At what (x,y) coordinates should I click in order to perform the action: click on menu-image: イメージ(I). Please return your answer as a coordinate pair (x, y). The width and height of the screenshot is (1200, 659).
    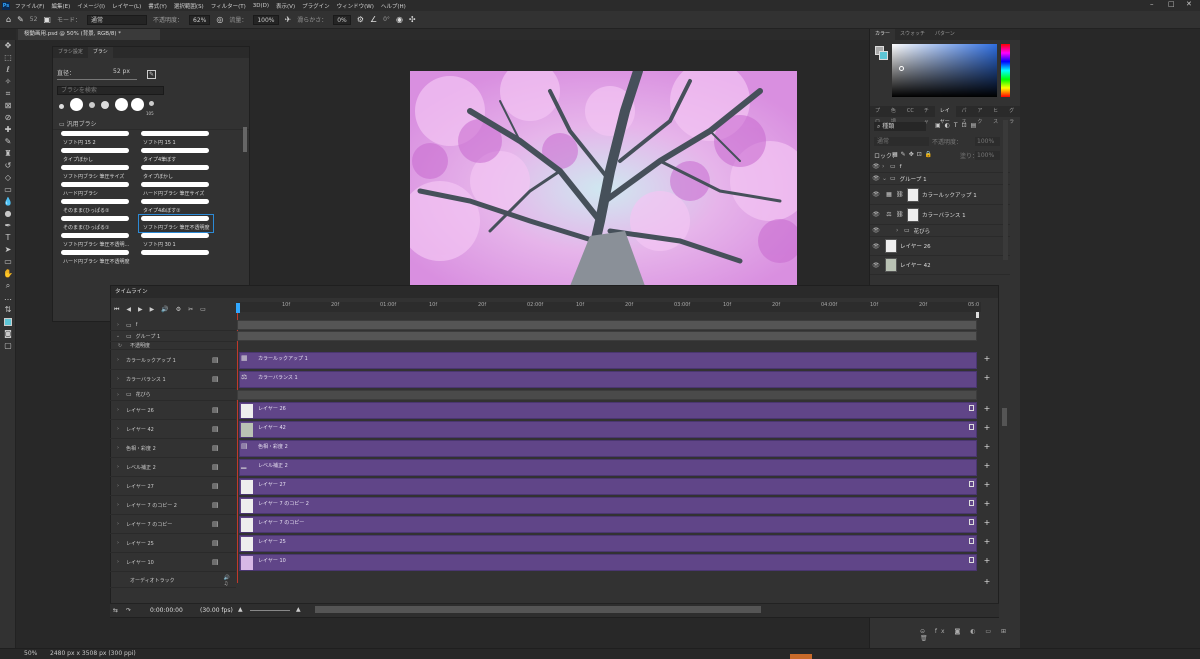
    Looking at the image, I should click on (91, 6).